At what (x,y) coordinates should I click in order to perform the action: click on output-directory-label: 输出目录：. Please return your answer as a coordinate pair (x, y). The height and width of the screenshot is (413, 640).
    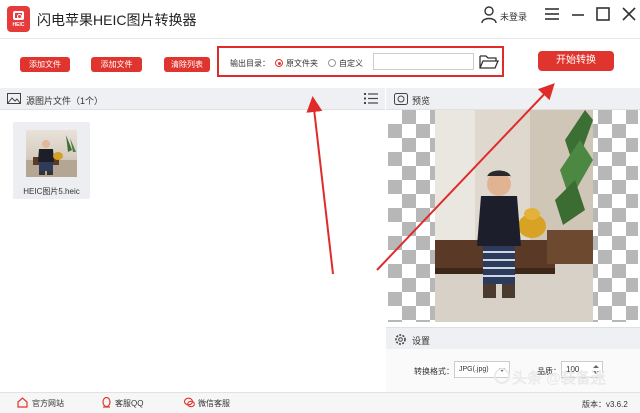
    Looking at the image, I should click on (250, 63).